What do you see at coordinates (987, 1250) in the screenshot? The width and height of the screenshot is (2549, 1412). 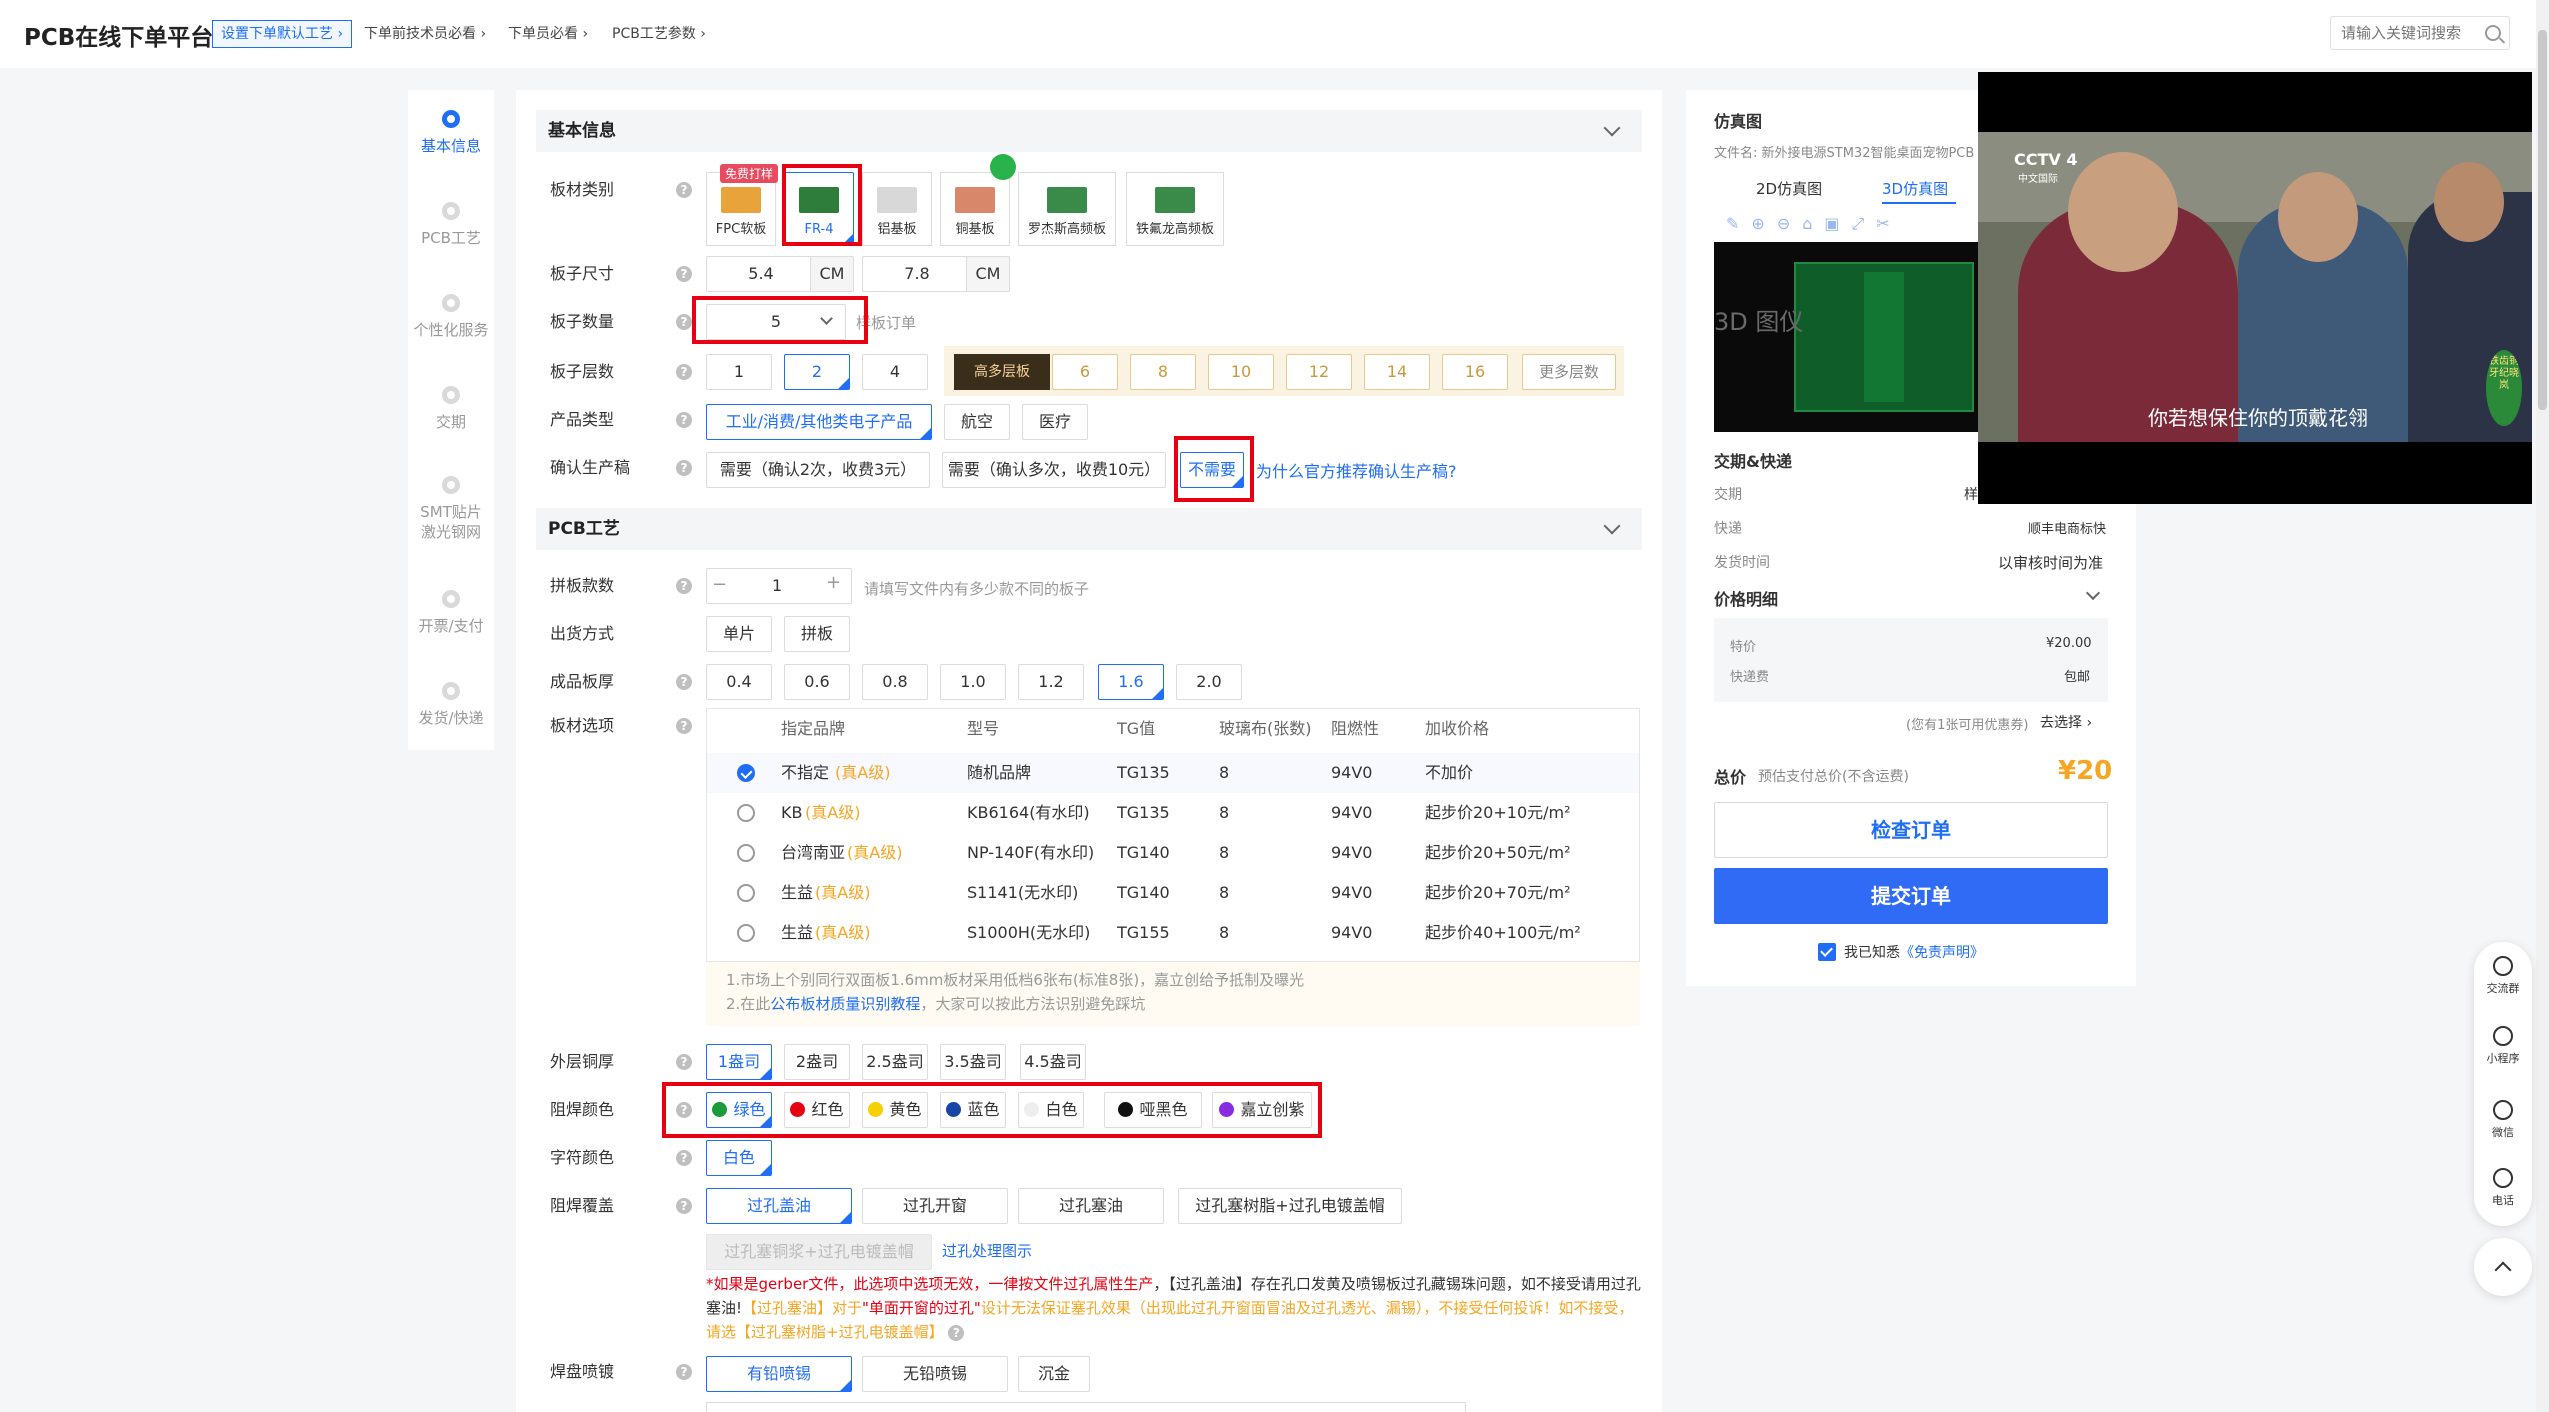 I see `cover-diagram-link: 过孔处理图示` at bounding box center [987, 1250].